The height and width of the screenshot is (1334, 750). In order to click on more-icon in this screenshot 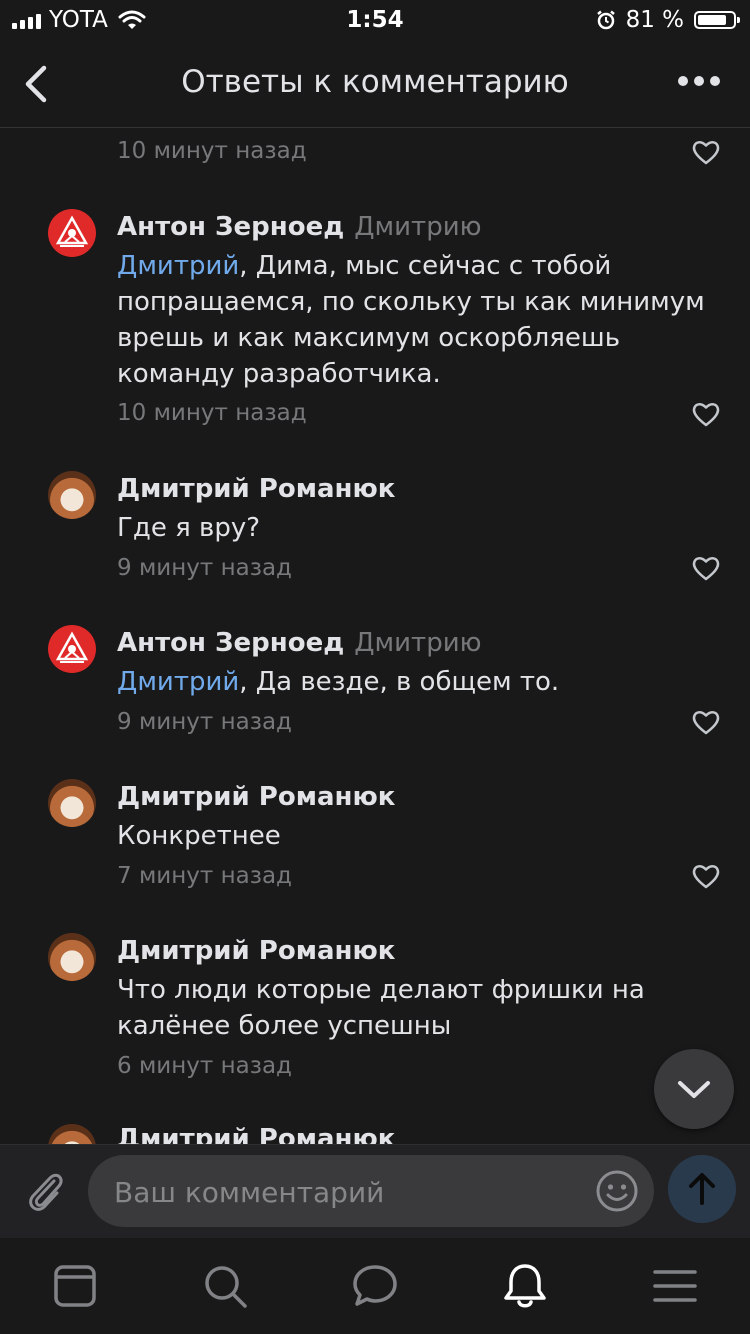, I will do `click(699, 81)`.